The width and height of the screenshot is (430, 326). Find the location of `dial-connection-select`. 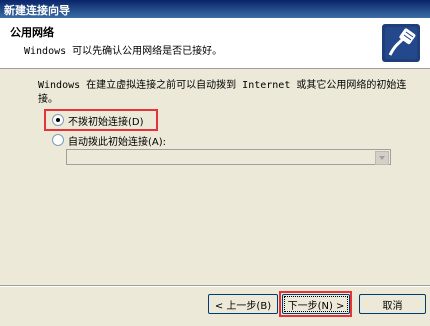

dial-connection-select is located at coordinates (228, 157).